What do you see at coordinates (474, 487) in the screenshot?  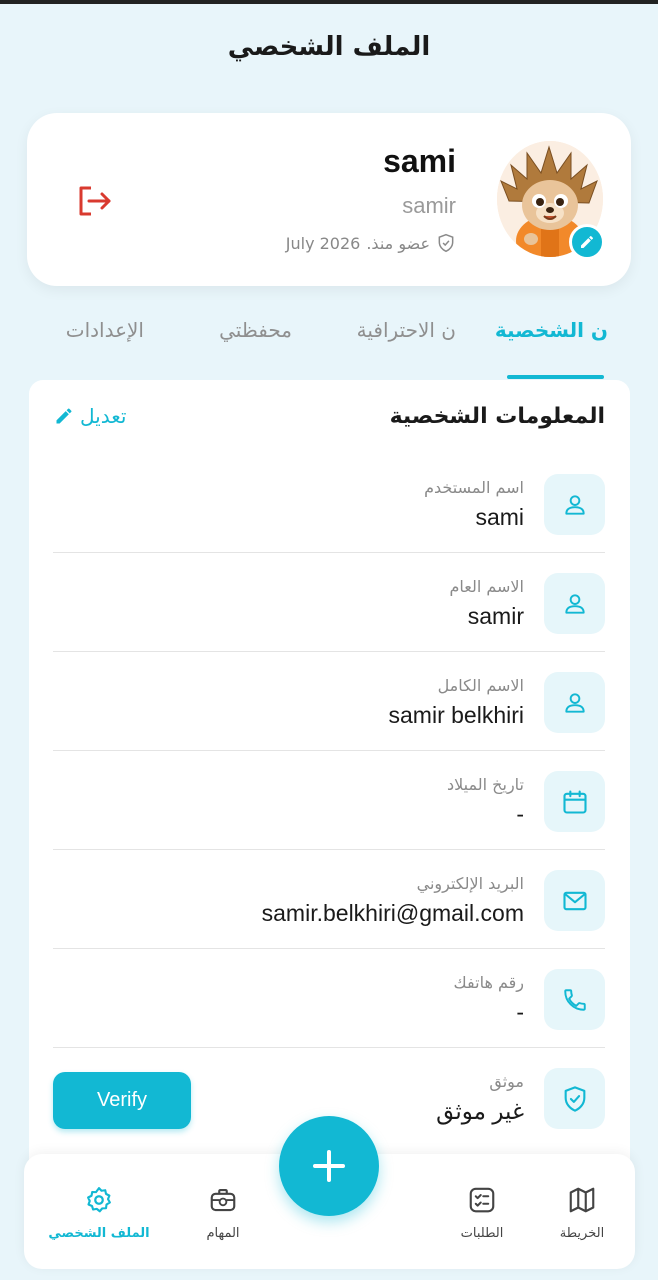 I see `info-label: اسم المستخدم` at bounding box center [474, 487].